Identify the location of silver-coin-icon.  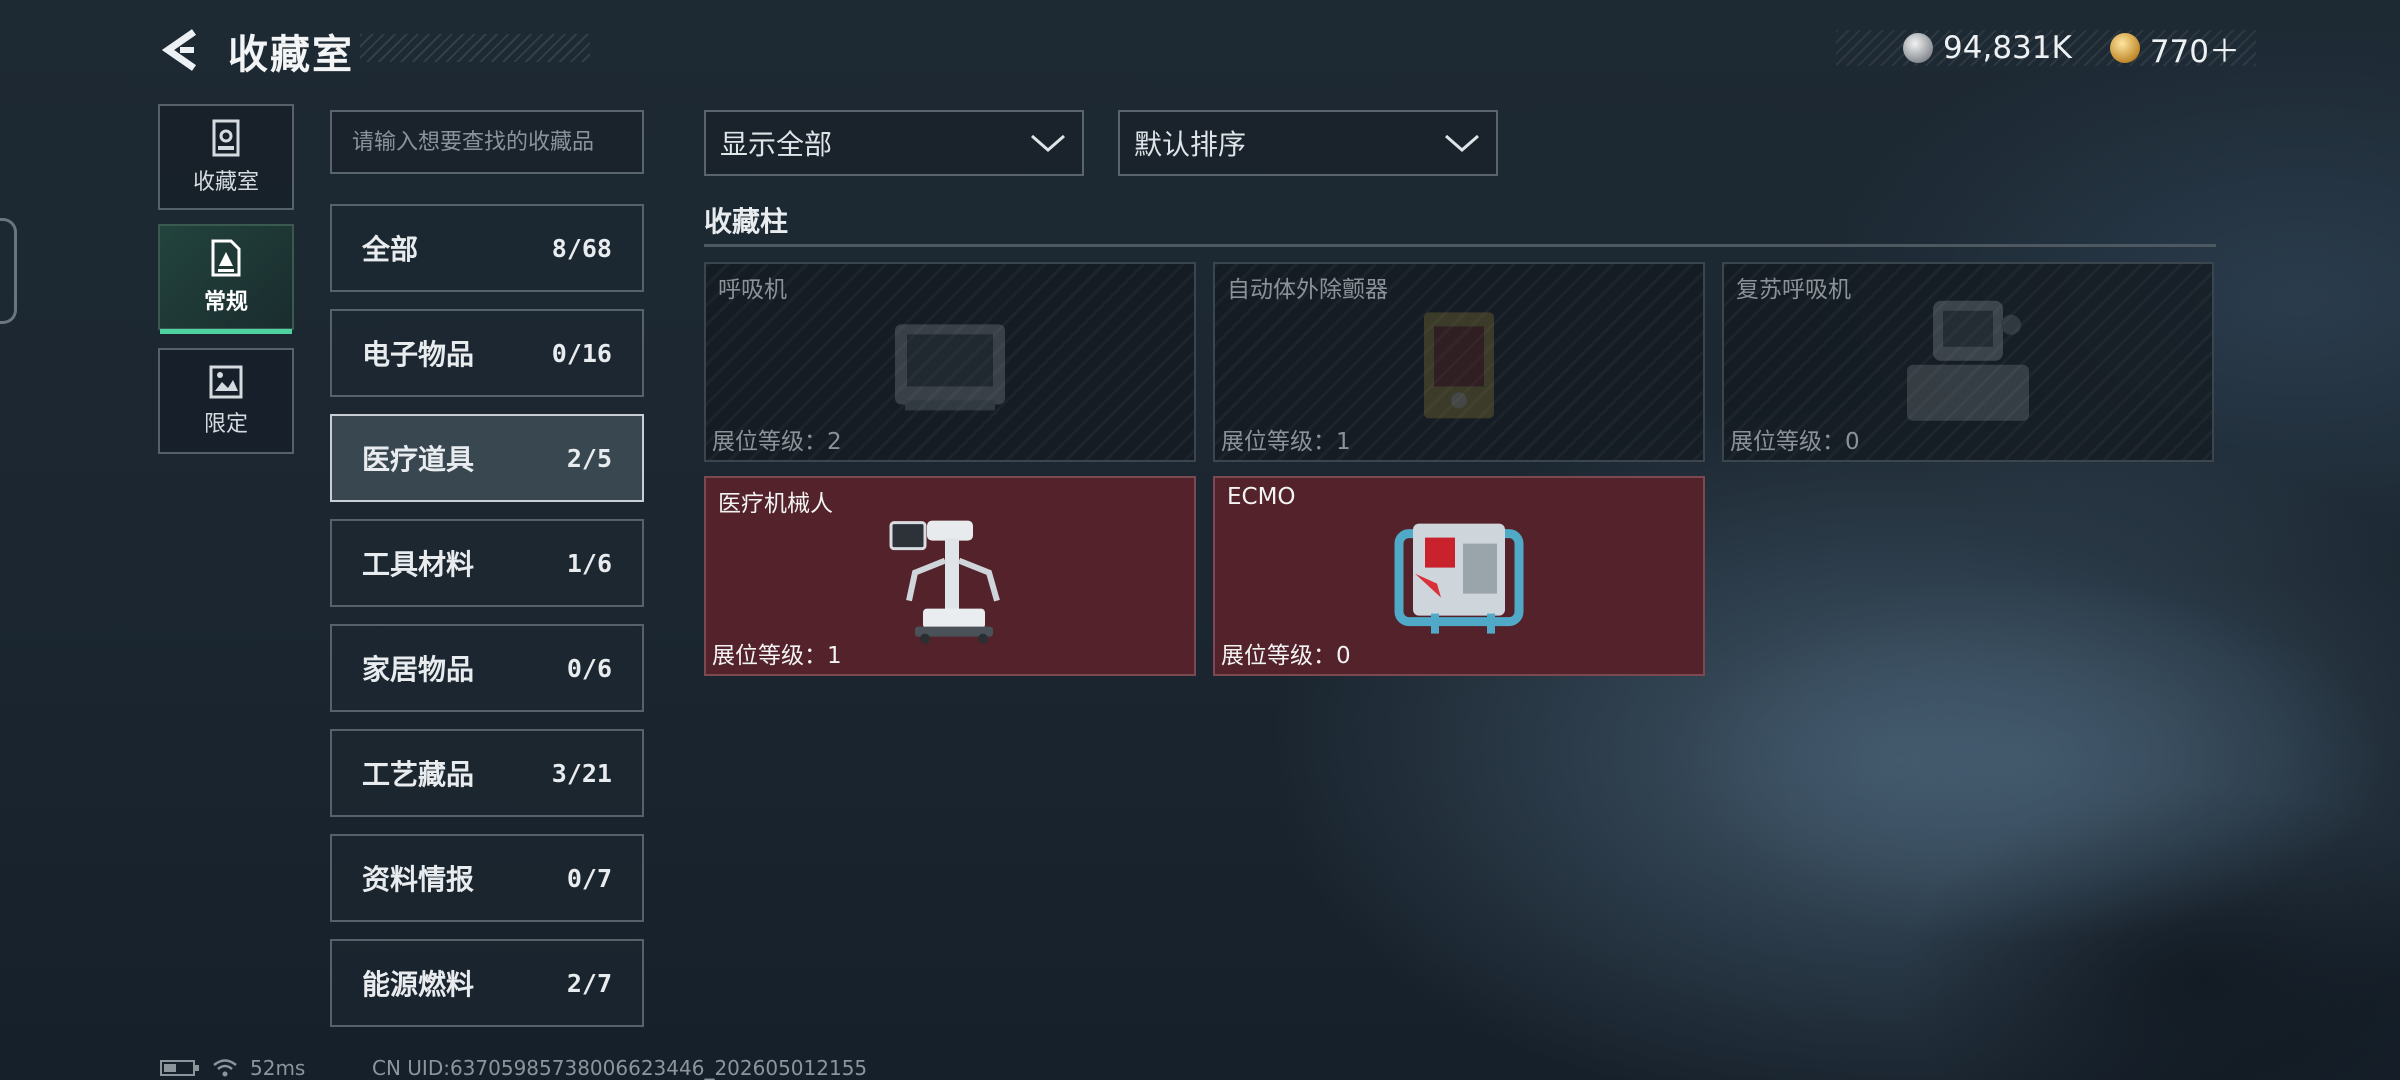
(1918, 48).